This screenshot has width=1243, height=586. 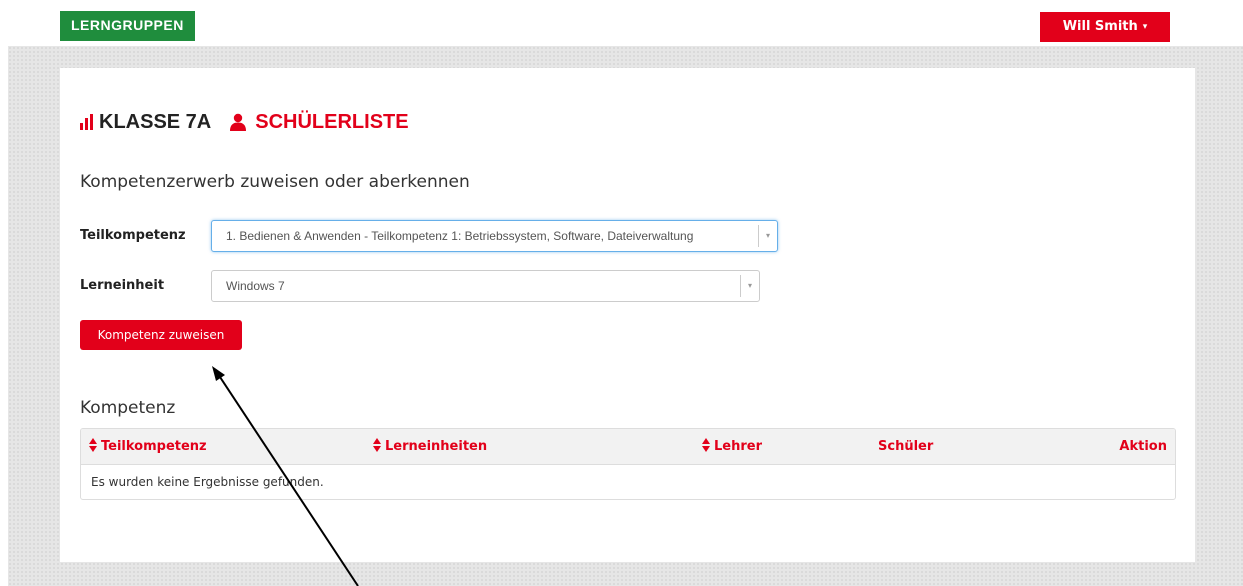 What do you see at coordinates (161, 335) in the screenshot?
I see `assign-competence-button: Kompetenz zuweisen` at bounding box center [161, 335].